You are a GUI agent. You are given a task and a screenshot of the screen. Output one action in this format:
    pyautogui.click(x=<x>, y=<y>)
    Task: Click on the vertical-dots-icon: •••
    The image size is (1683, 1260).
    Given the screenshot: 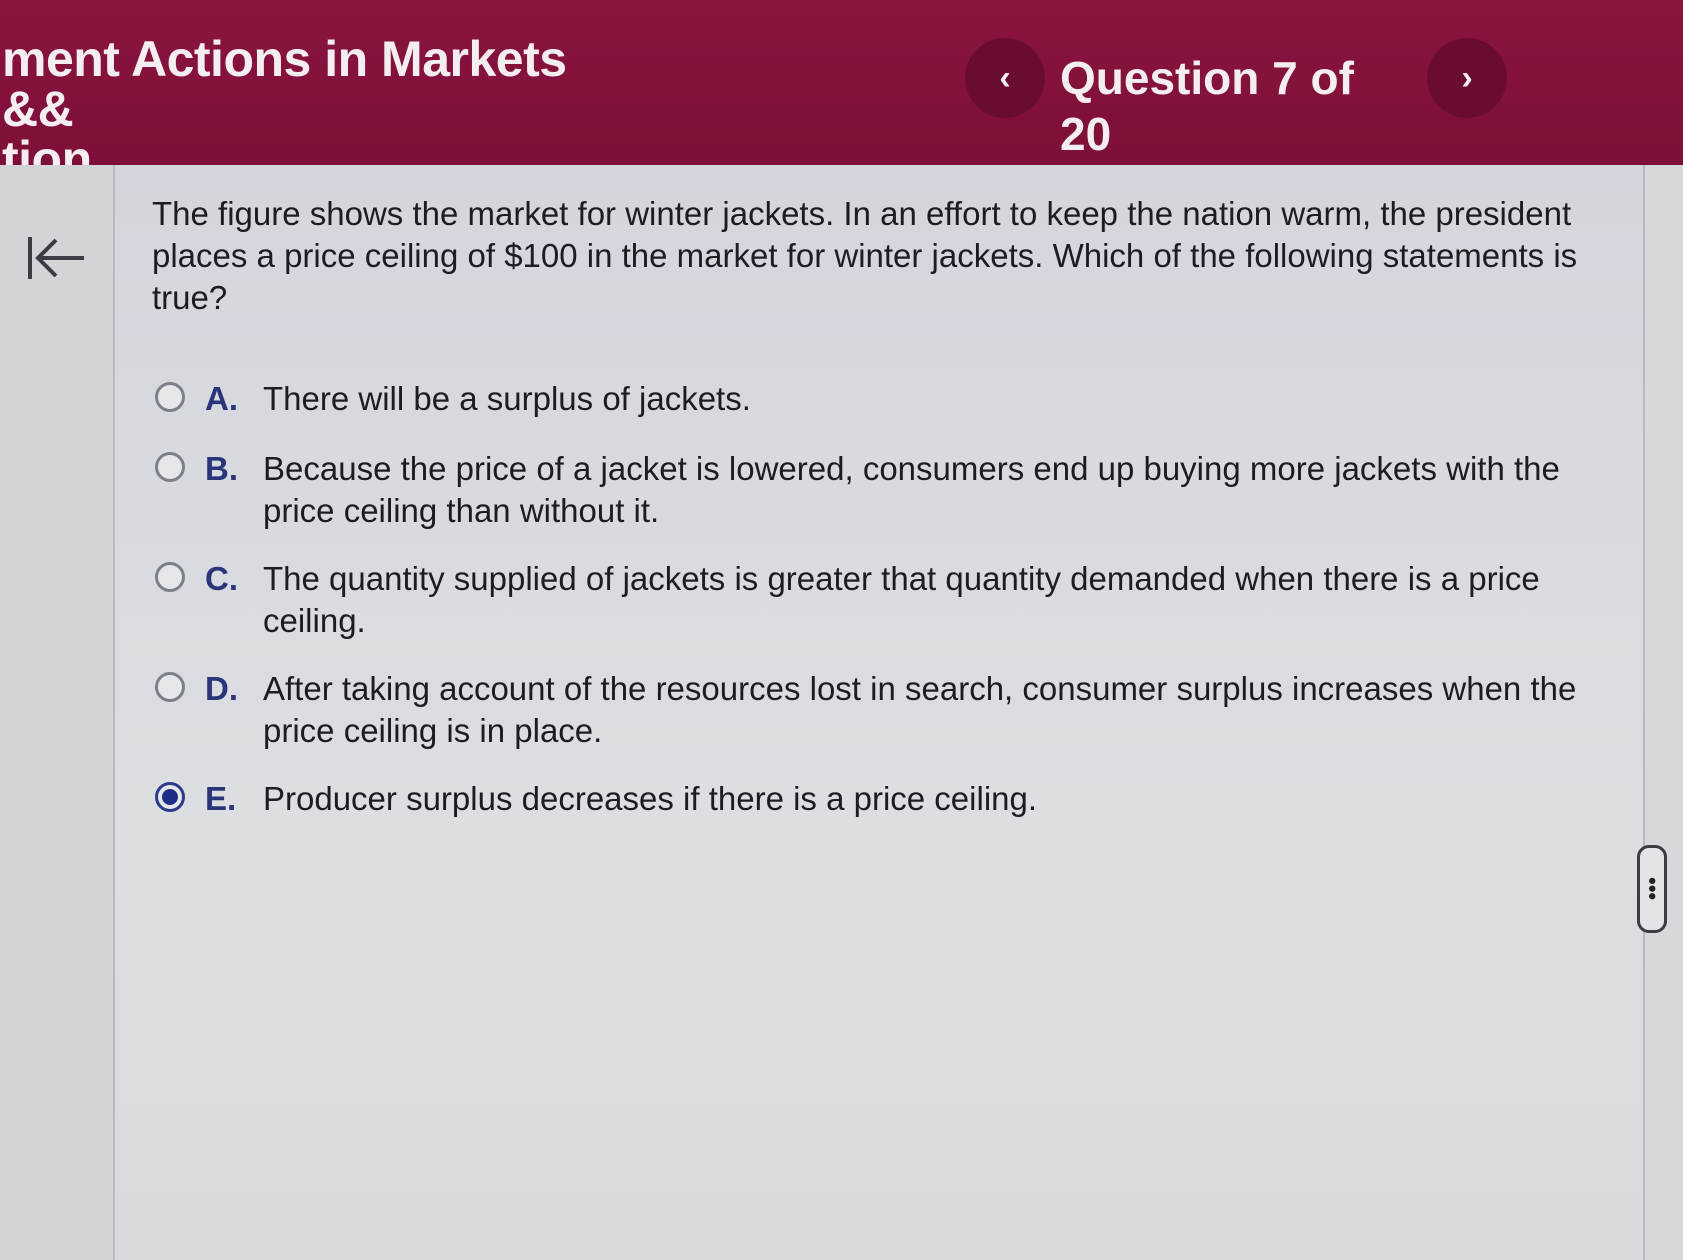 What is the action you would take?
    pyautogui.click(x=1652, y=889)
    